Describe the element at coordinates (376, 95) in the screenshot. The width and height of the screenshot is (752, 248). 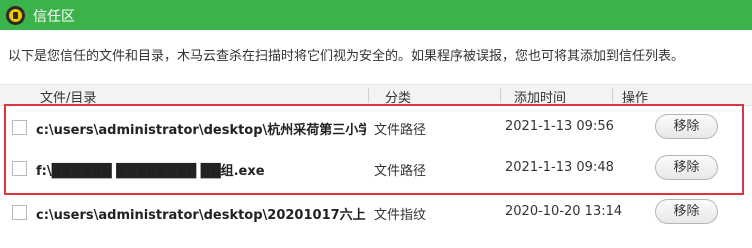
I see `table-header: 文件/目录 分类 添加时间 操作` at that location.